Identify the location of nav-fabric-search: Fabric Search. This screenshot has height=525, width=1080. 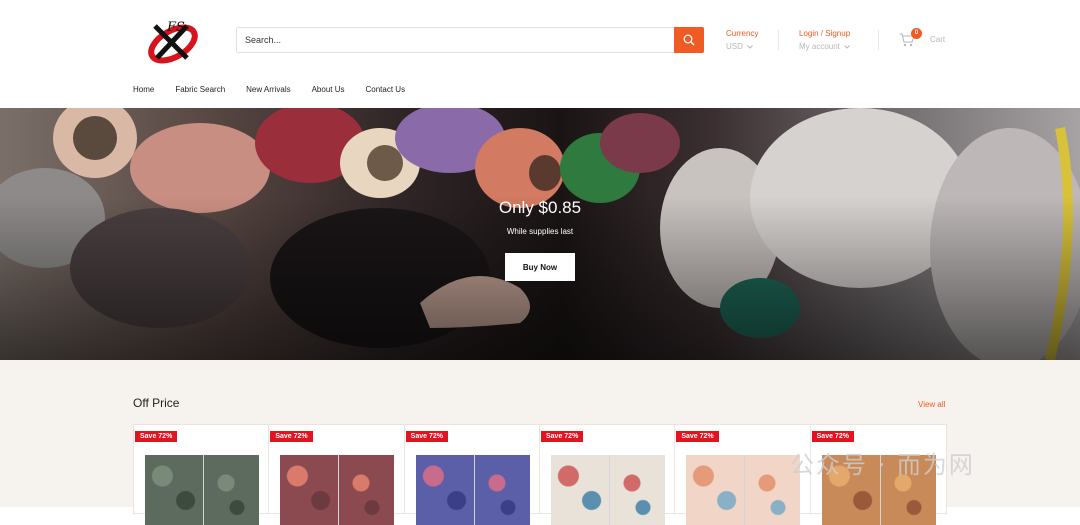
(200, 89).